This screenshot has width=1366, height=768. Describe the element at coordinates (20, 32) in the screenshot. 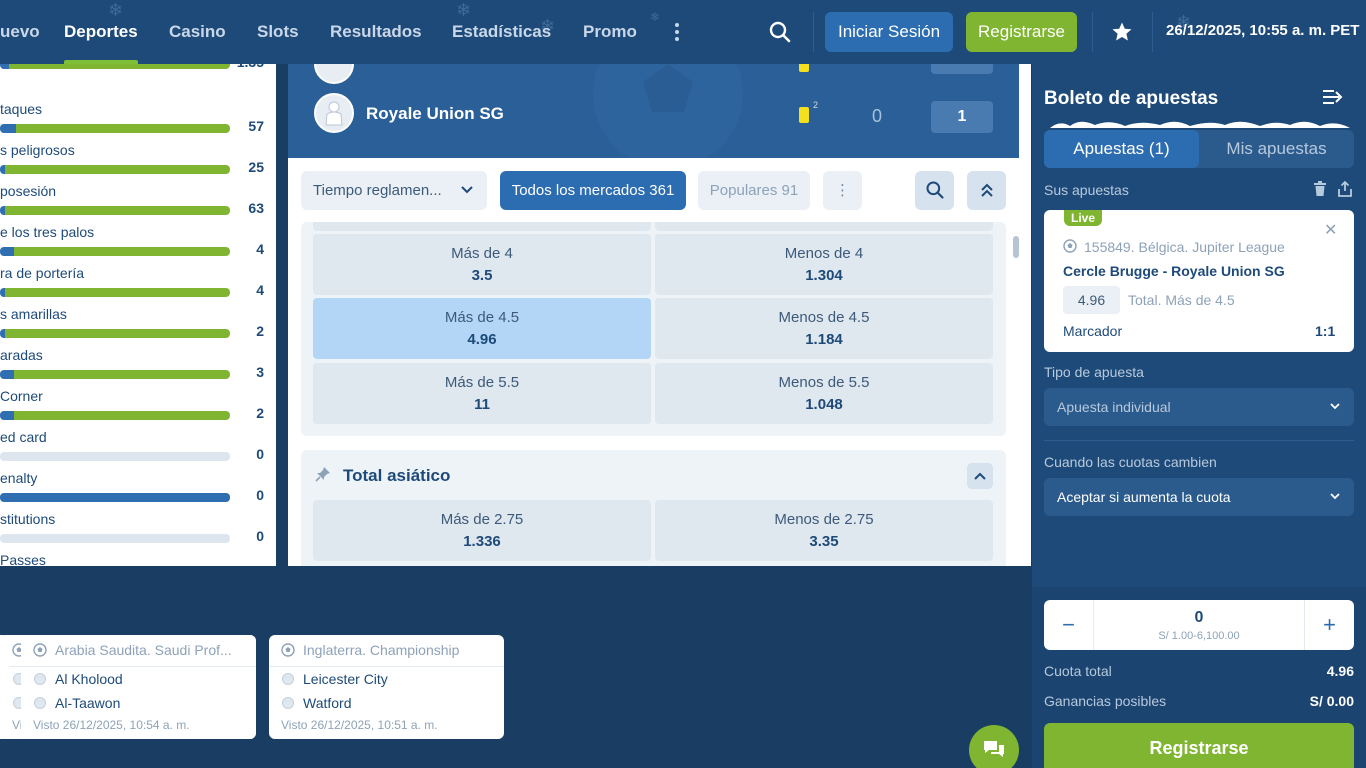

I see `nav-item-new: uevo` at that location.